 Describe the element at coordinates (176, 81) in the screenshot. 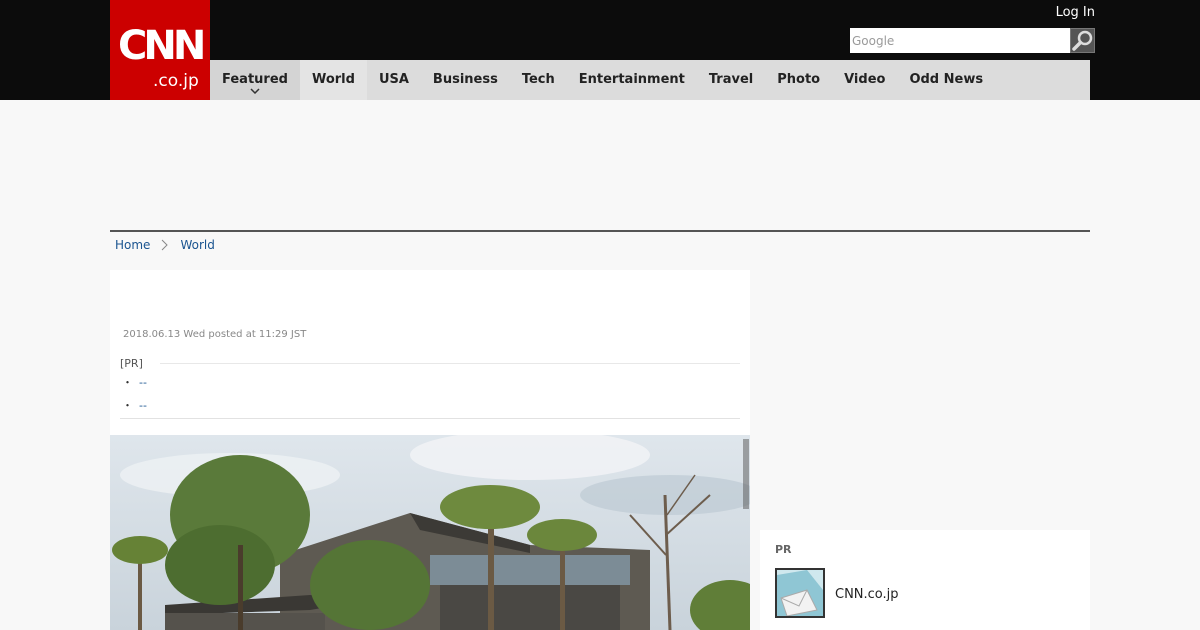

I see `logo-sub-text: .co.jp` at that location.